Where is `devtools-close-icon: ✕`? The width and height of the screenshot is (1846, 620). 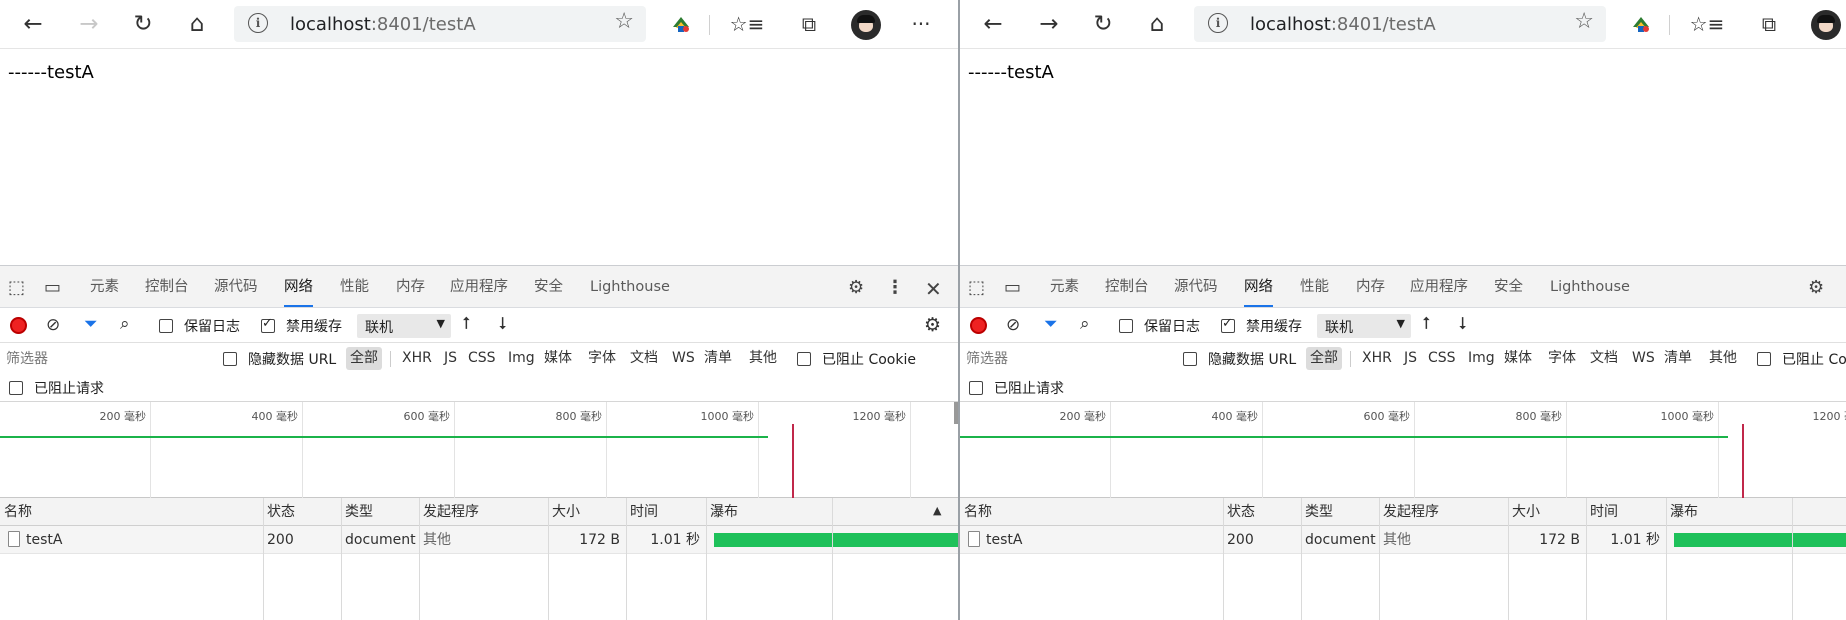
devtools-close-icon: ✕ is located at coordinates (933, 289).